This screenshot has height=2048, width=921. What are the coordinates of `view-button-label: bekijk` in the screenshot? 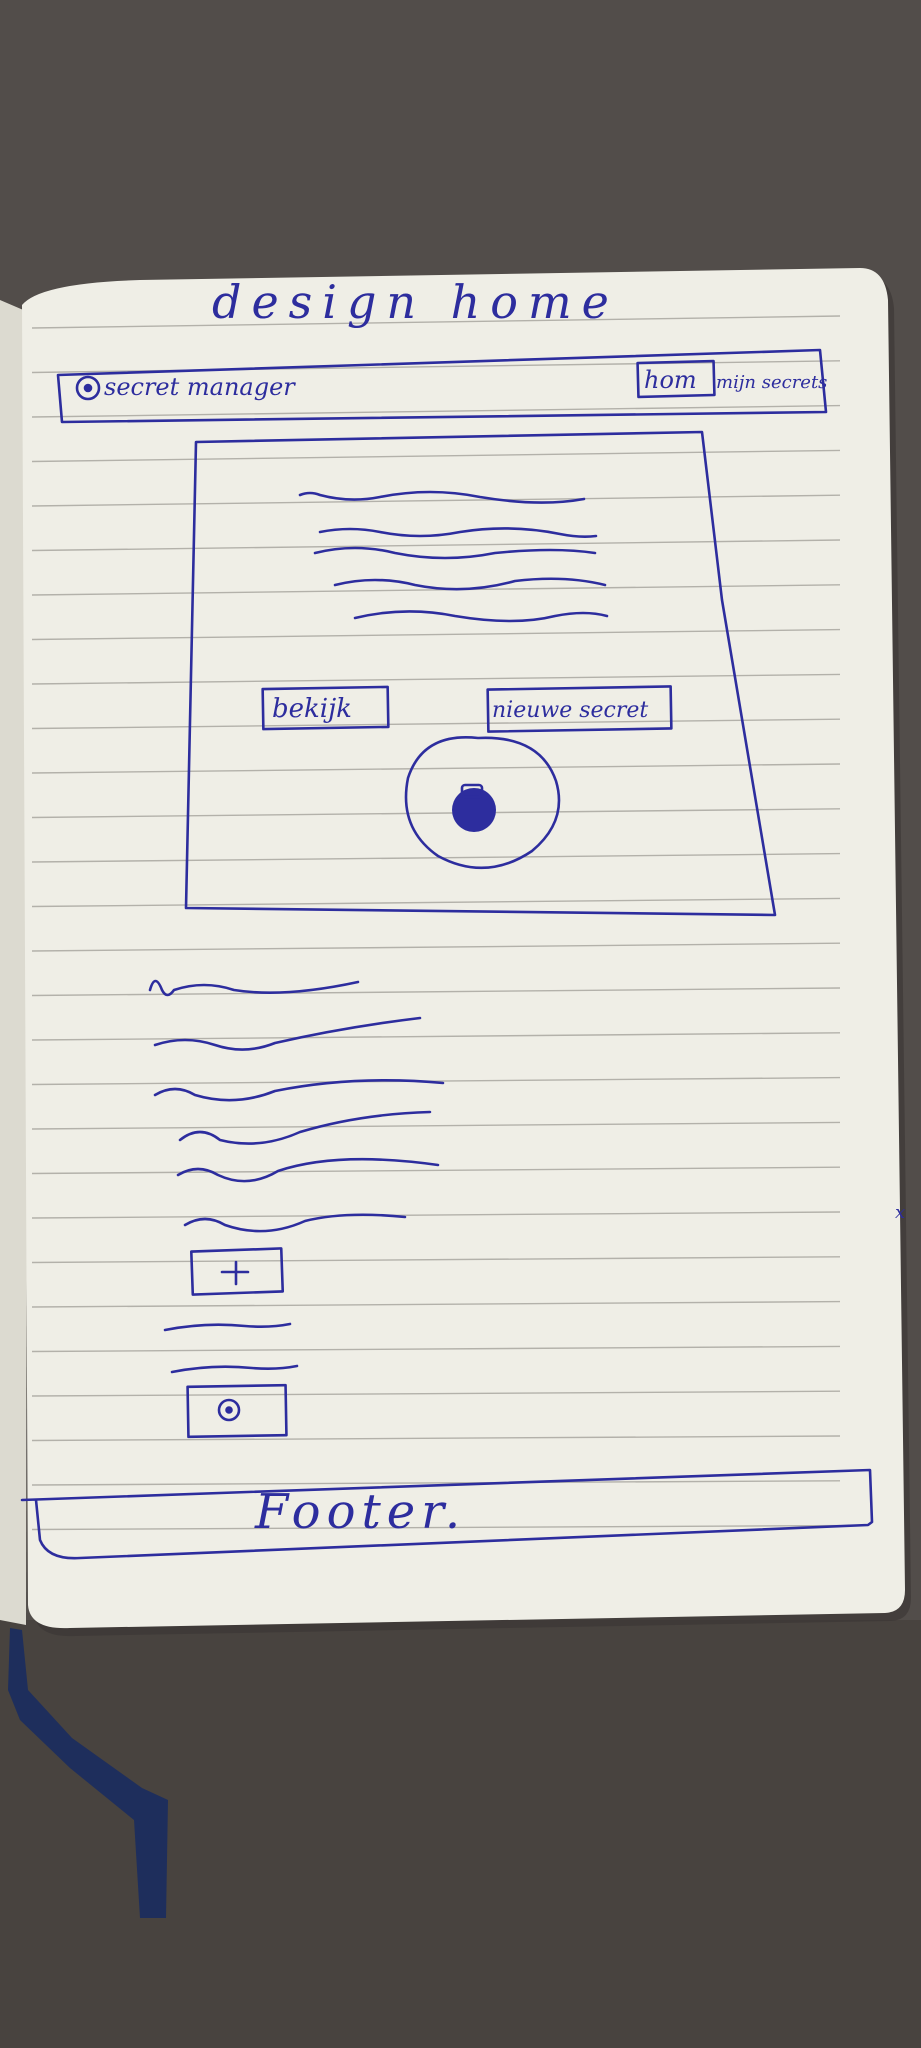 It's located at (312, 709).